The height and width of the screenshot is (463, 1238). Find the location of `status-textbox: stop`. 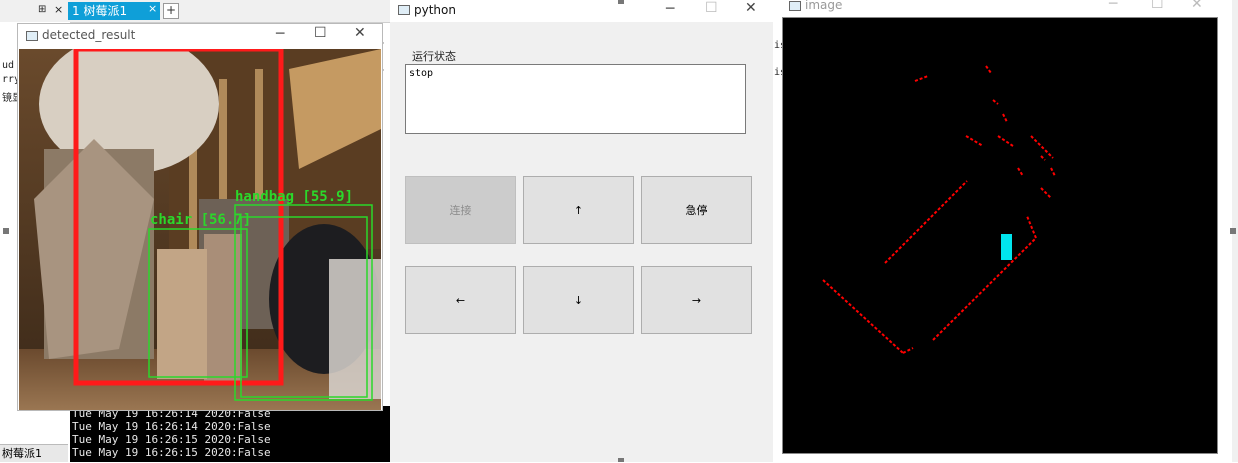

status-textbox: stop is located at coordinates (575, 99).